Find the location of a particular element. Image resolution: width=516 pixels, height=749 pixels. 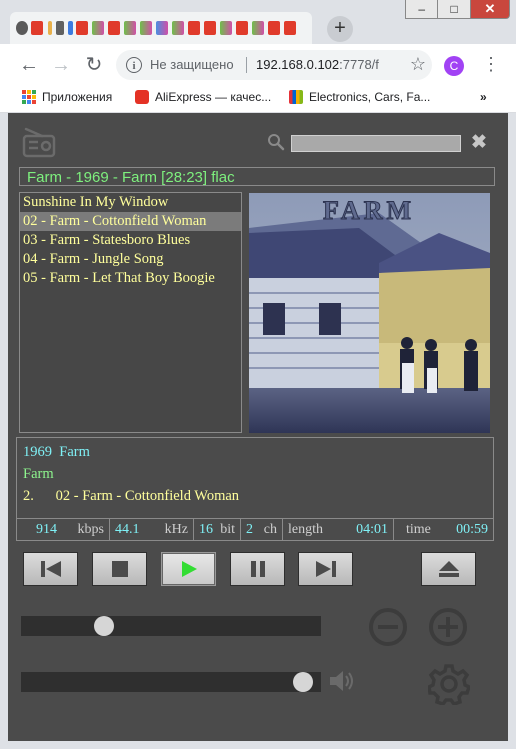

reload-icon: ↻ is located at coordinates (94, 65).